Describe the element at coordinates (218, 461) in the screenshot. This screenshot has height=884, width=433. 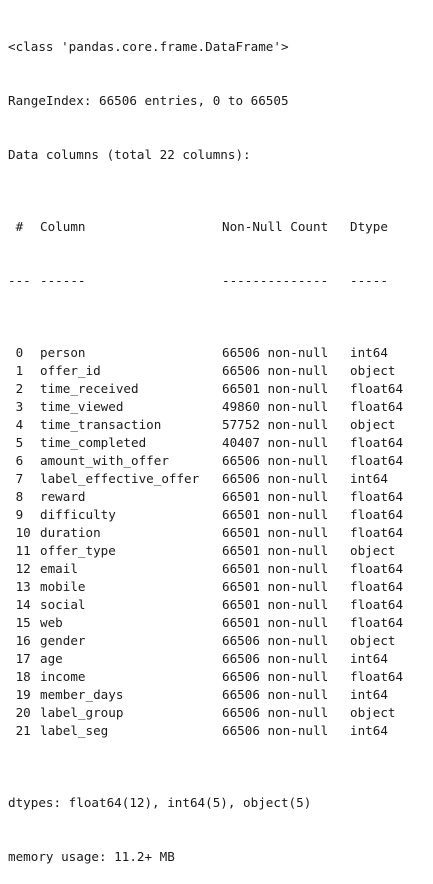
I see `table-row: 6 amount_with_offer 66506 non-null float64` at that location.